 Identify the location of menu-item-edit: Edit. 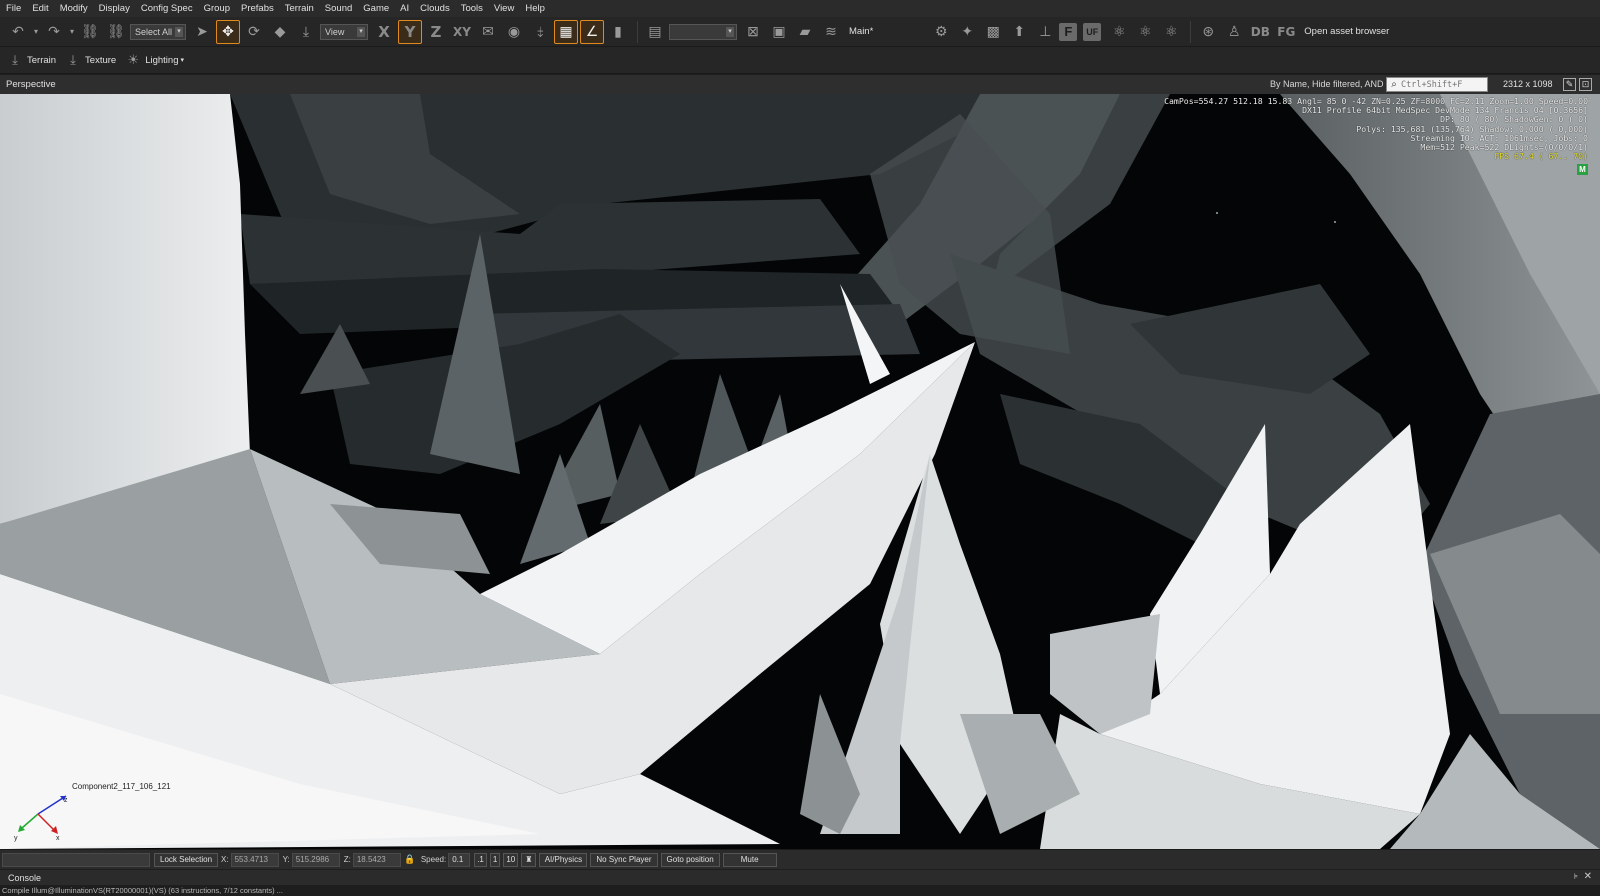
(40, 8).